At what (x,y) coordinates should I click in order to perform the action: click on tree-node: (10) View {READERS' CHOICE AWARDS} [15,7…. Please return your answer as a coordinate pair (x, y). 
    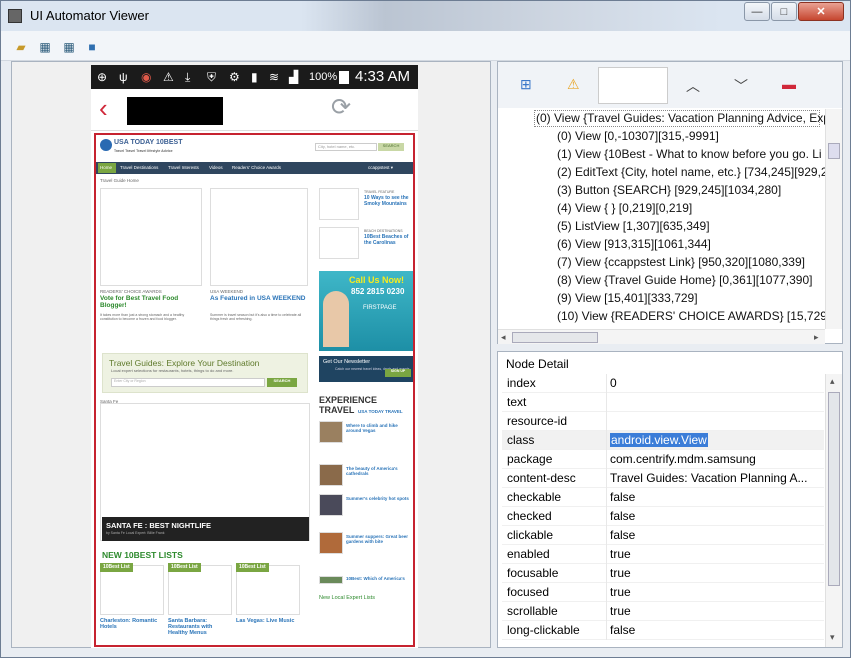
    Looking at the image, I should click on (698, 316).